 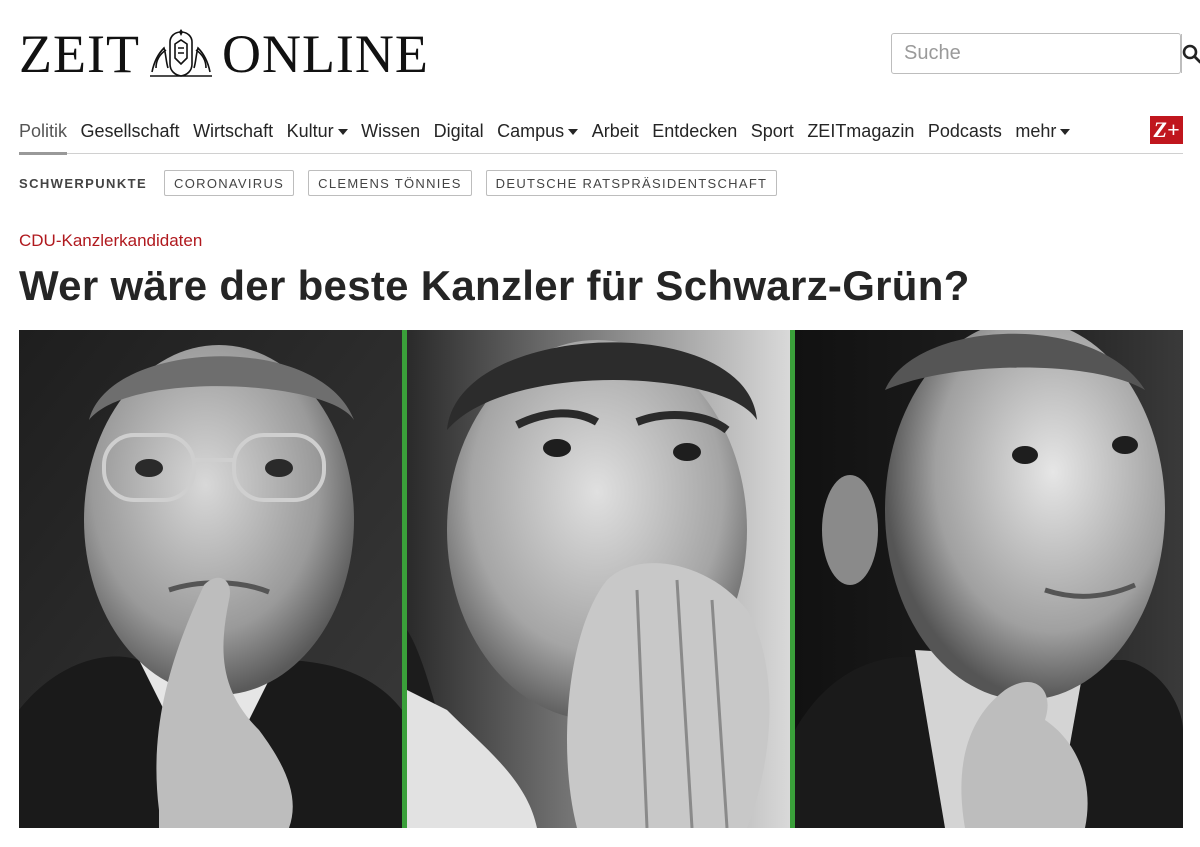 I want to click on zplus-button: Z+, so click(x=1166, y=130).